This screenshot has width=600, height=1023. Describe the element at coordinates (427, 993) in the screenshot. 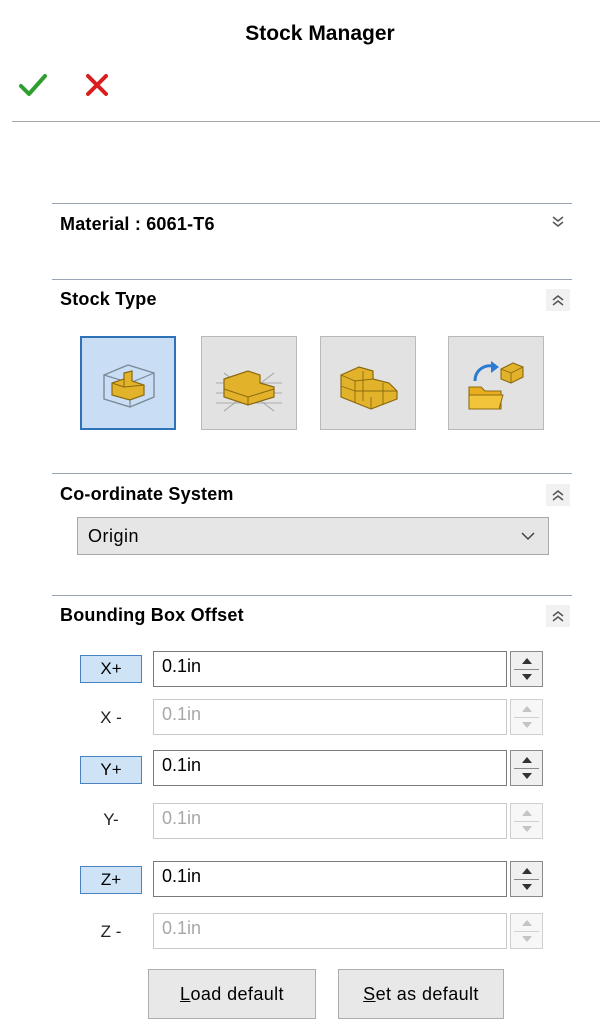

I see `set-default-label: et as default` at that location.